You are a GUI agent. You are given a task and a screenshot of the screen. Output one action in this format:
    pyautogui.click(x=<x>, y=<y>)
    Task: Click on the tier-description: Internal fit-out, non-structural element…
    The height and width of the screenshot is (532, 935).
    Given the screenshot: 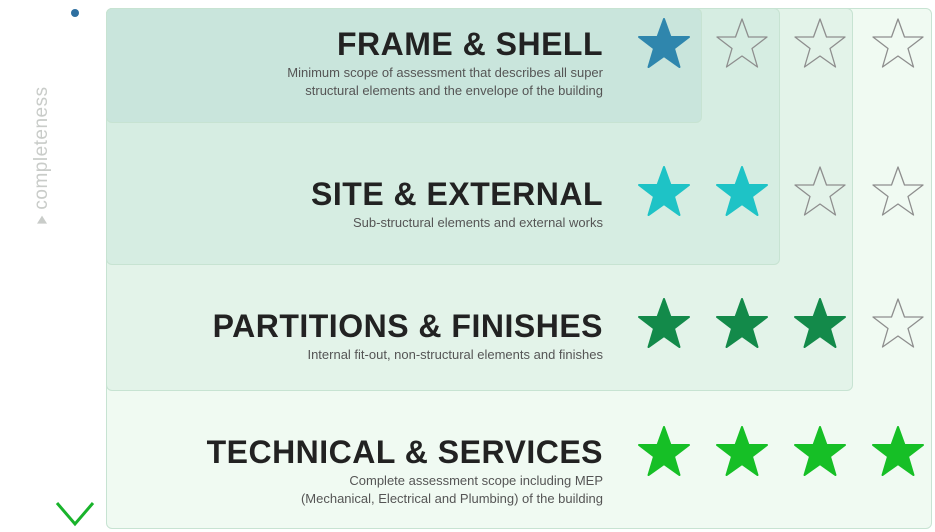 What is the action you would take?
    pyautogui.click(x=408, y=355)
    